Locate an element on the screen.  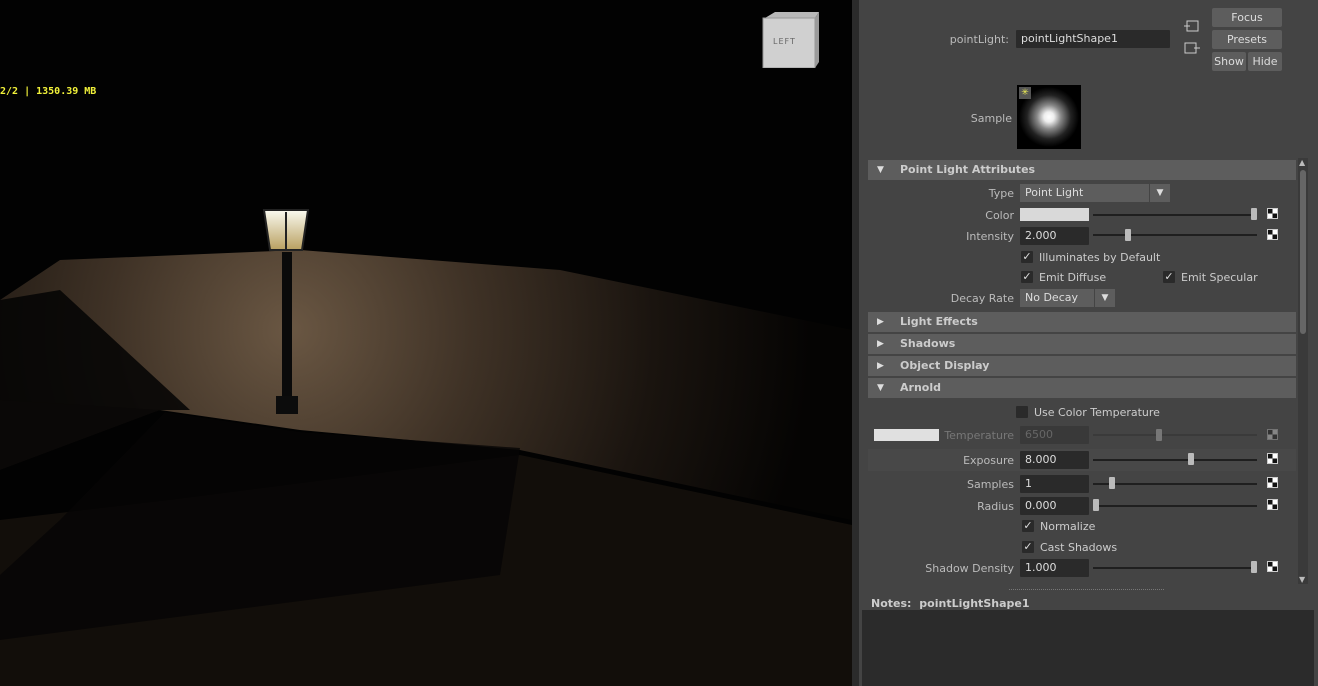
decay-rate-label: Decay Rate is located at coordinates (982, 298).